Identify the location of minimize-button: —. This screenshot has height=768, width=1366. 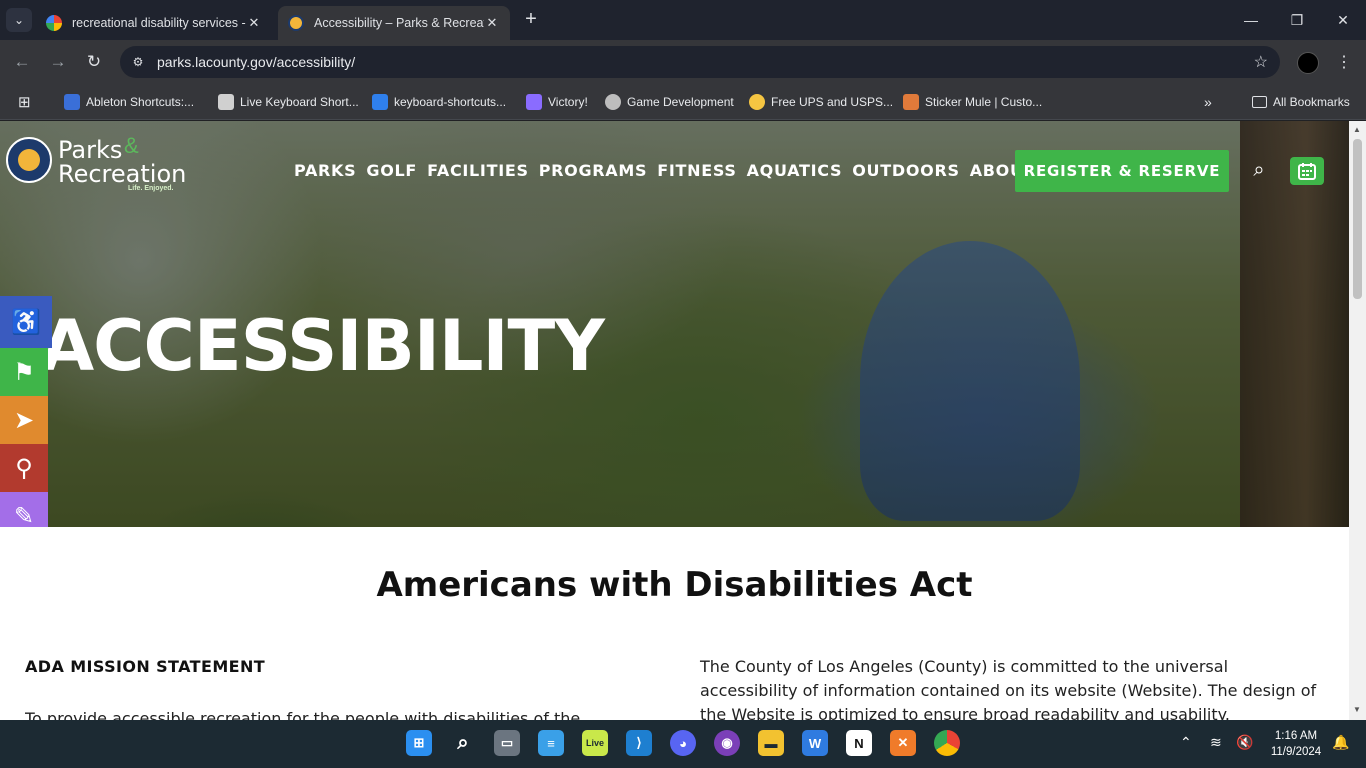
(1251, 20).